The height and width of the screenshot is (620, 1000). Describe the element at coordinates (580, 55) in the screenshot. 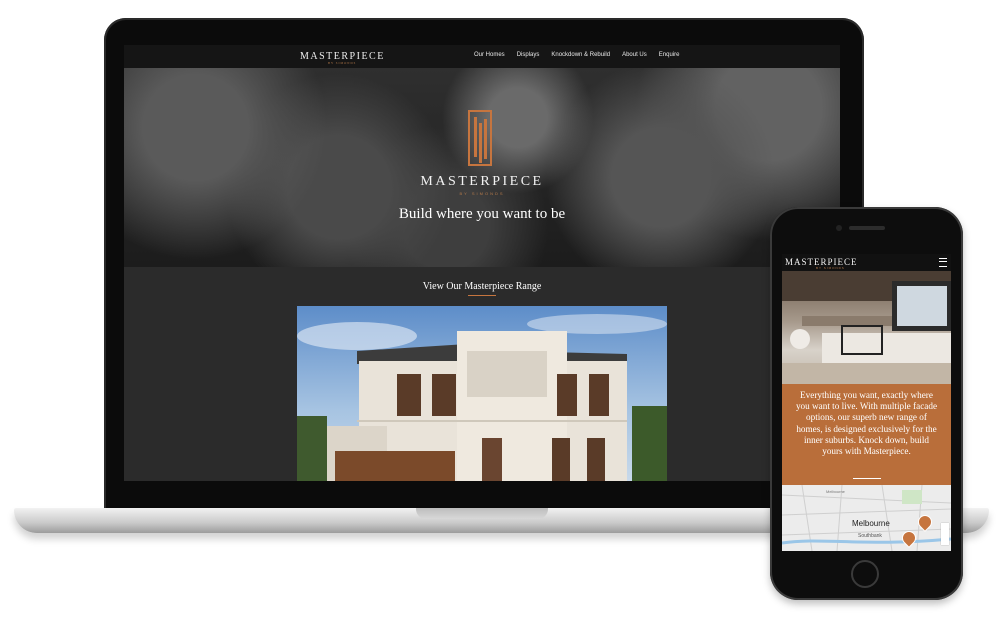

I see `nav-link-knockdown-rebuild: Knockdown & Rebuild` at that location.